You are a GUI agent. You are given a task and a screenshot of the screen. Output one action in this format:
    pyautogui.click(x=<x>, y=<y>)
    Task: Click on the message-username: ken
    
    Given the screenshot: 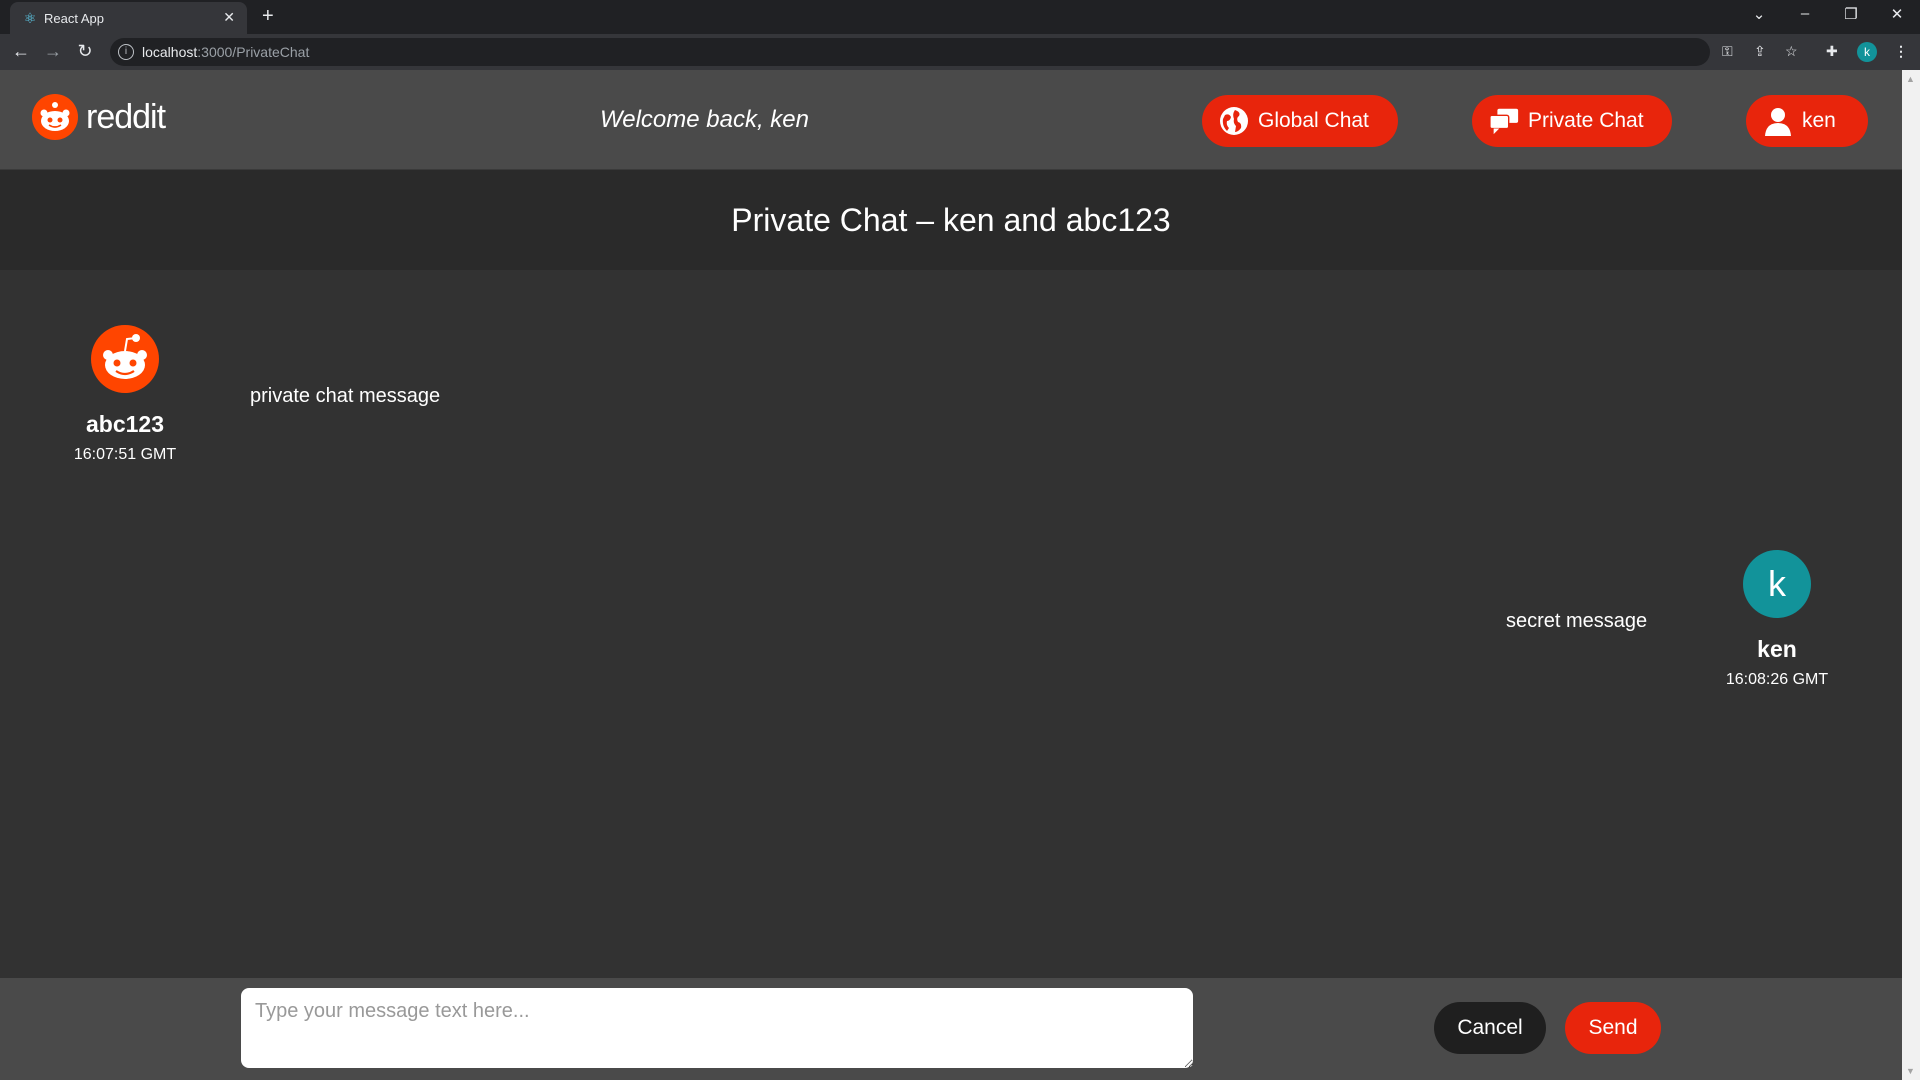 What is the action you would take?
    pyautogui.click(x=1777, y=649)
    